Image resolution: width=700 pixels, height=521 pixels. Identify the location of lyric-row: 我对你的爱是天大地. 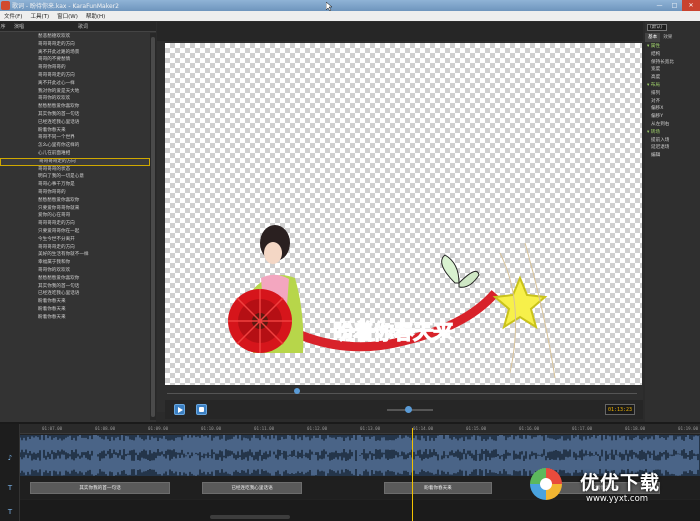
(75, 92).